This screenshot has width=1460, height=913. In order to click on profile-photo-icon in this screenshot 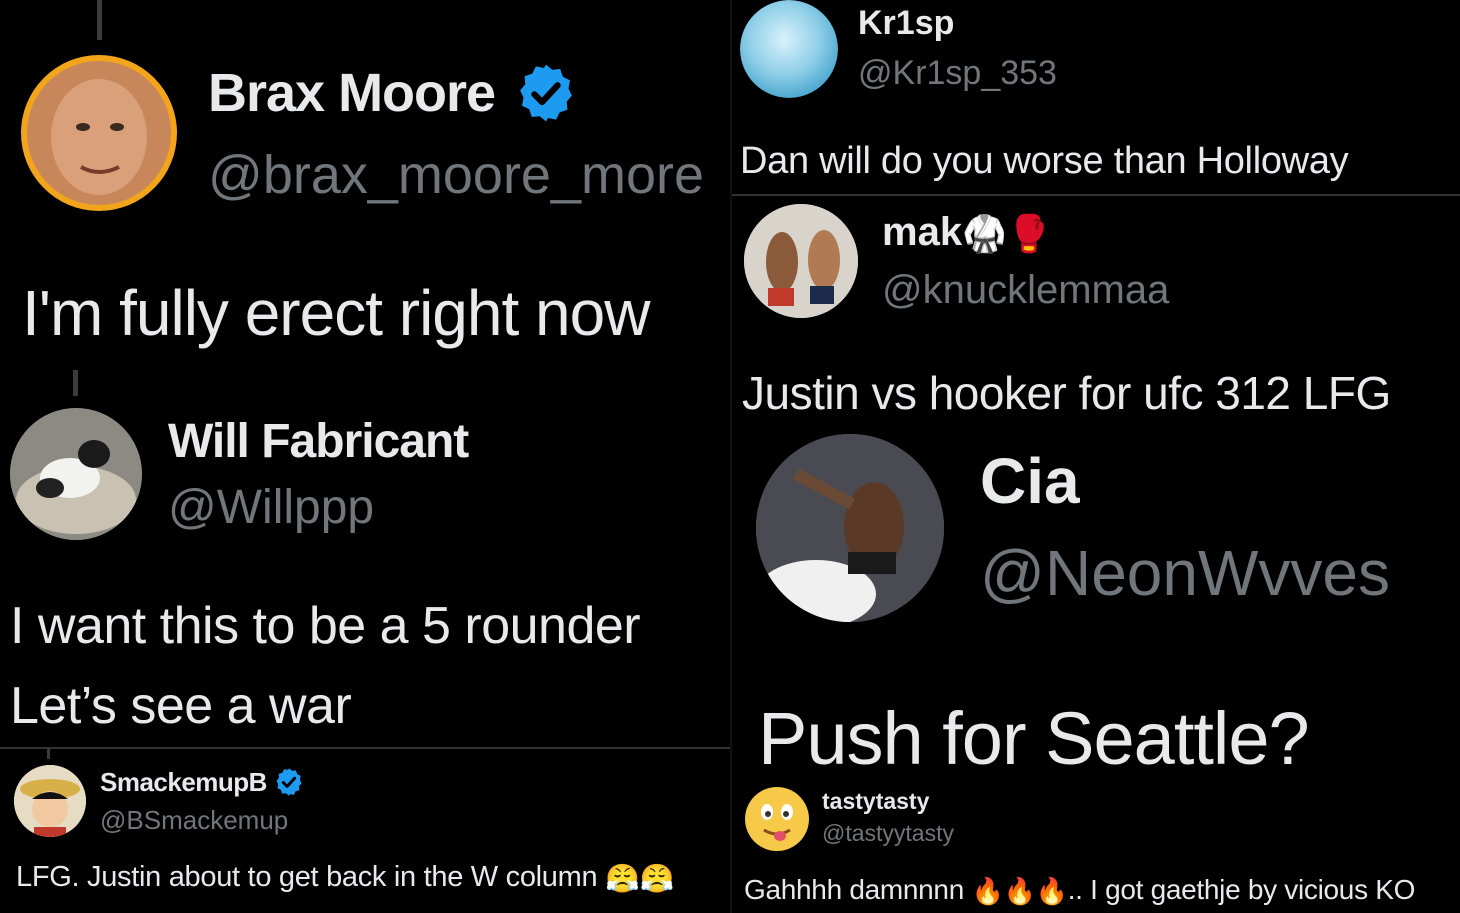, I will do `click(99, 133)`.